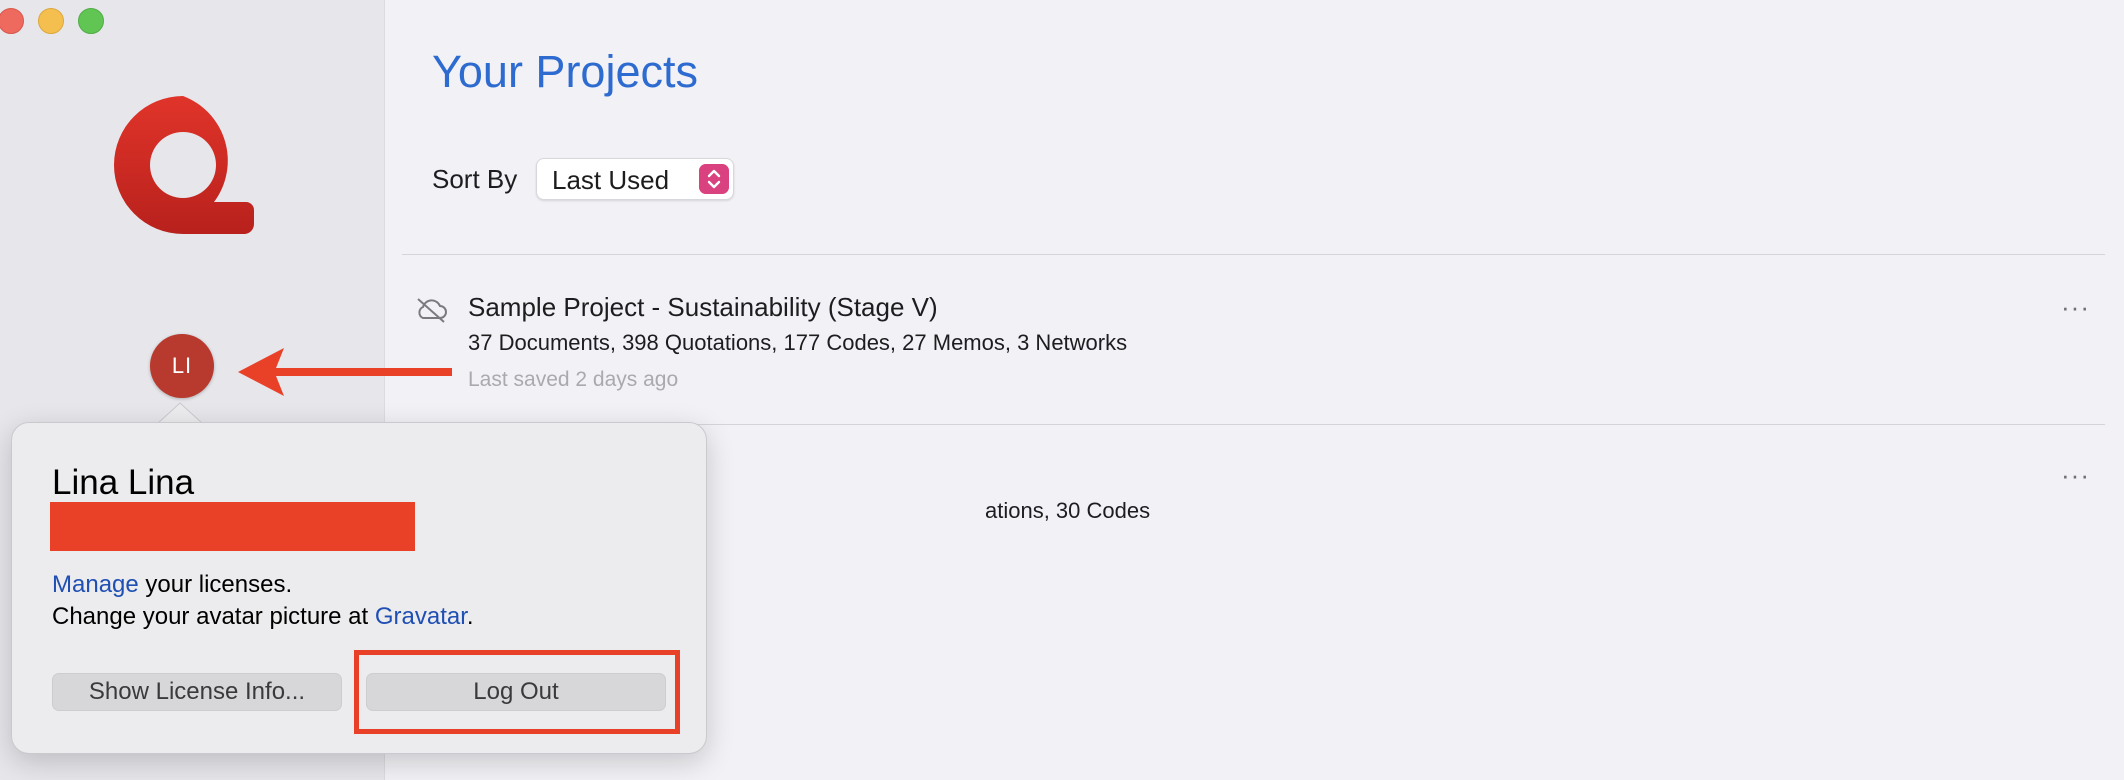 This screenshot has width=2124, height=780. Describe the element at coordinates (232, 526) in the screenshot. I see `redacted-email` at that location.